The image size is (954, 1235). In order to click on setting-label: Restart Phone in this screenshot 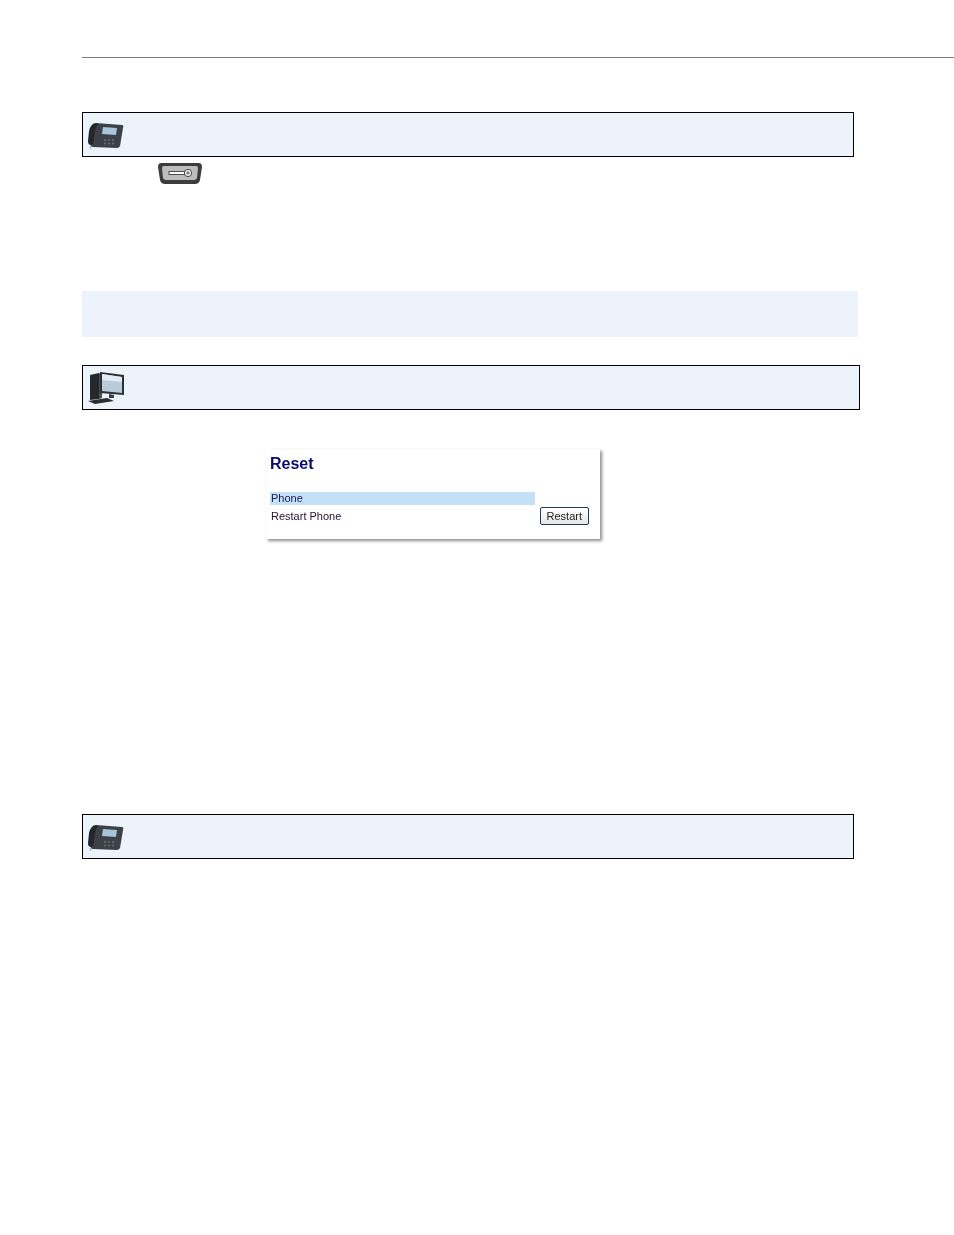, I will do `click(306, 516)`.